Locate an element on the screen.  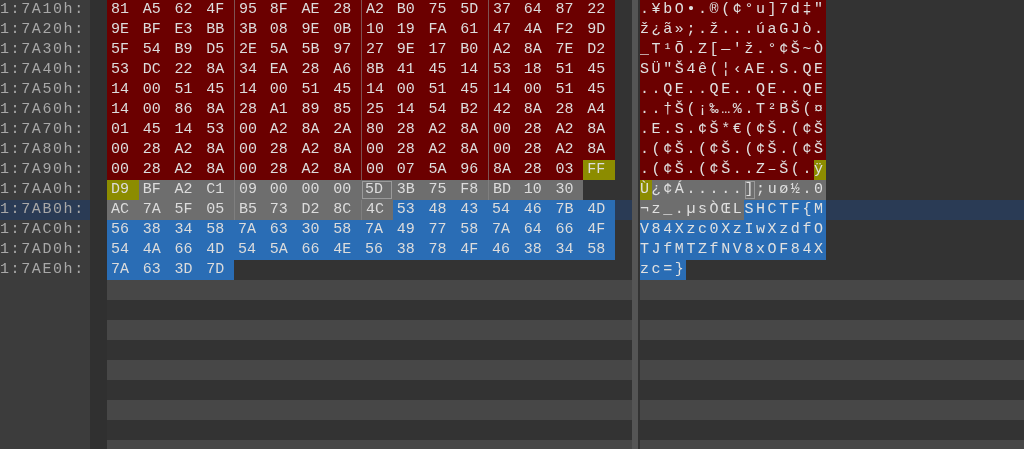
hex-byte: 08 is located at coordinates (281, 30).